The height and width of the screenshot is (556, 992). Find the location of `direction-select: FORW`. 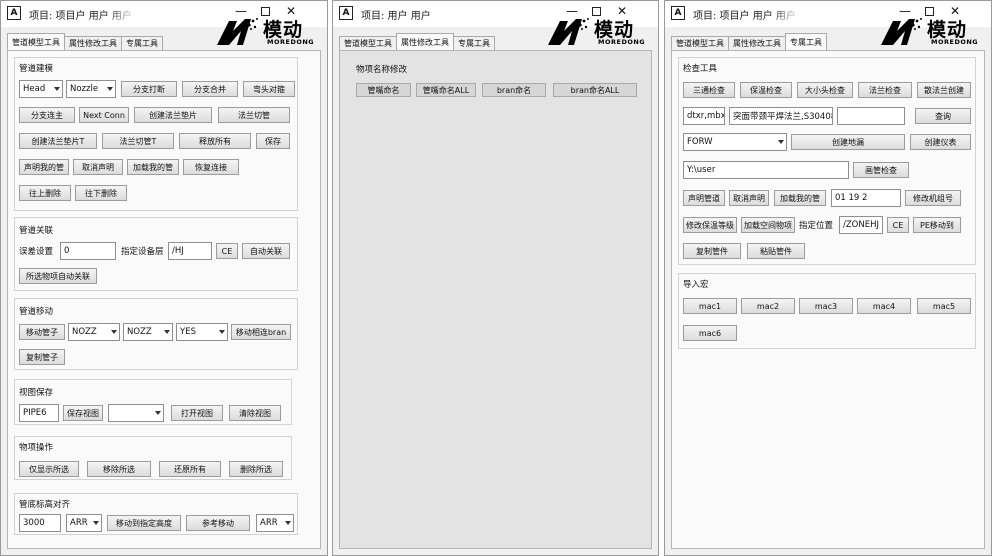

direction-select: FORW is located at coordinates (735, 142).